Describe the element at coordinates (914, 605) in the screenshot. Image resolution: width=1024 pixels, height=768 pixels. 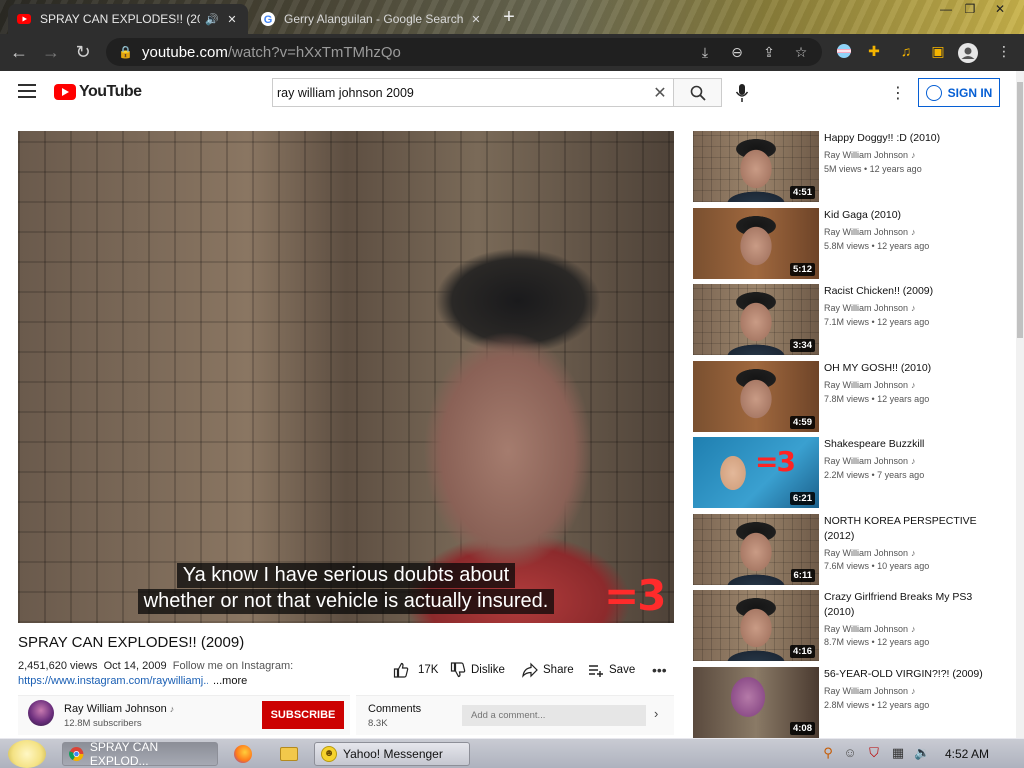
I see `rec-title: Crazy Girlfriend Breaks My PS3 (2010)` at that location.